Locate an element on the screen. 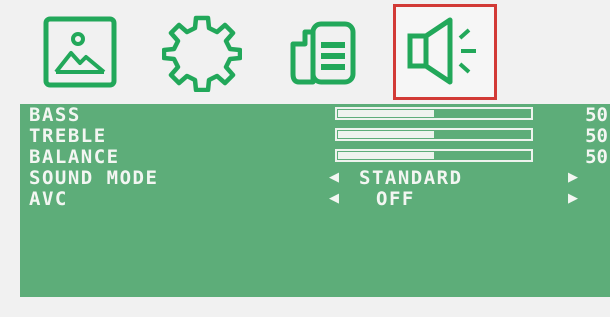 This screenshot has width=610, height=317. balance-label: BALANCE is located at coordinates (74, 157).